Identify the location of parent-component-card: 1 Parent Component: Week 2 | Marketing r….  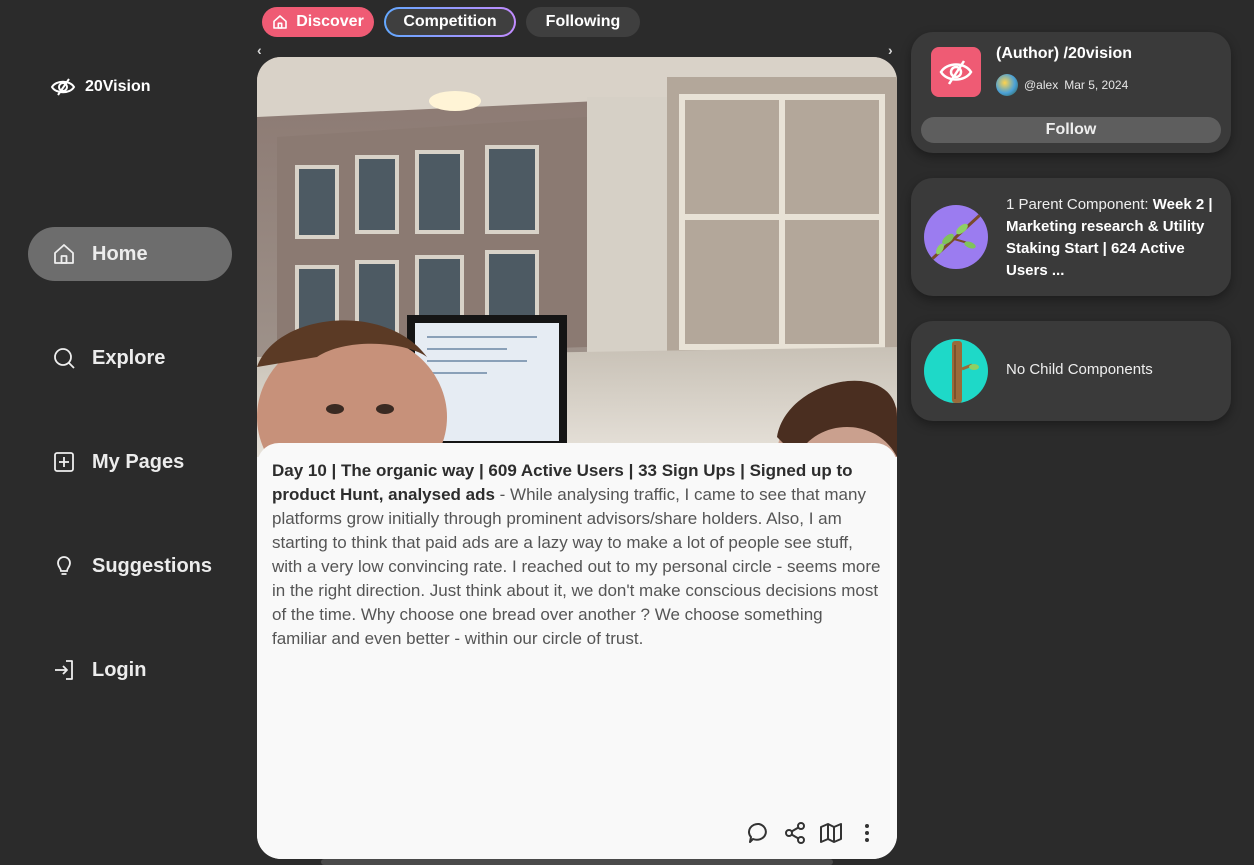
(1071, 237).